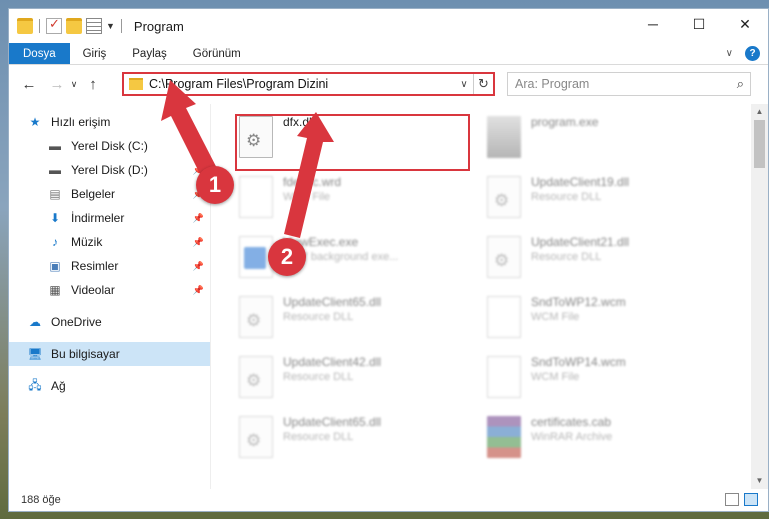  I want to click on cloud-icon: ☁, so click(35, 322).